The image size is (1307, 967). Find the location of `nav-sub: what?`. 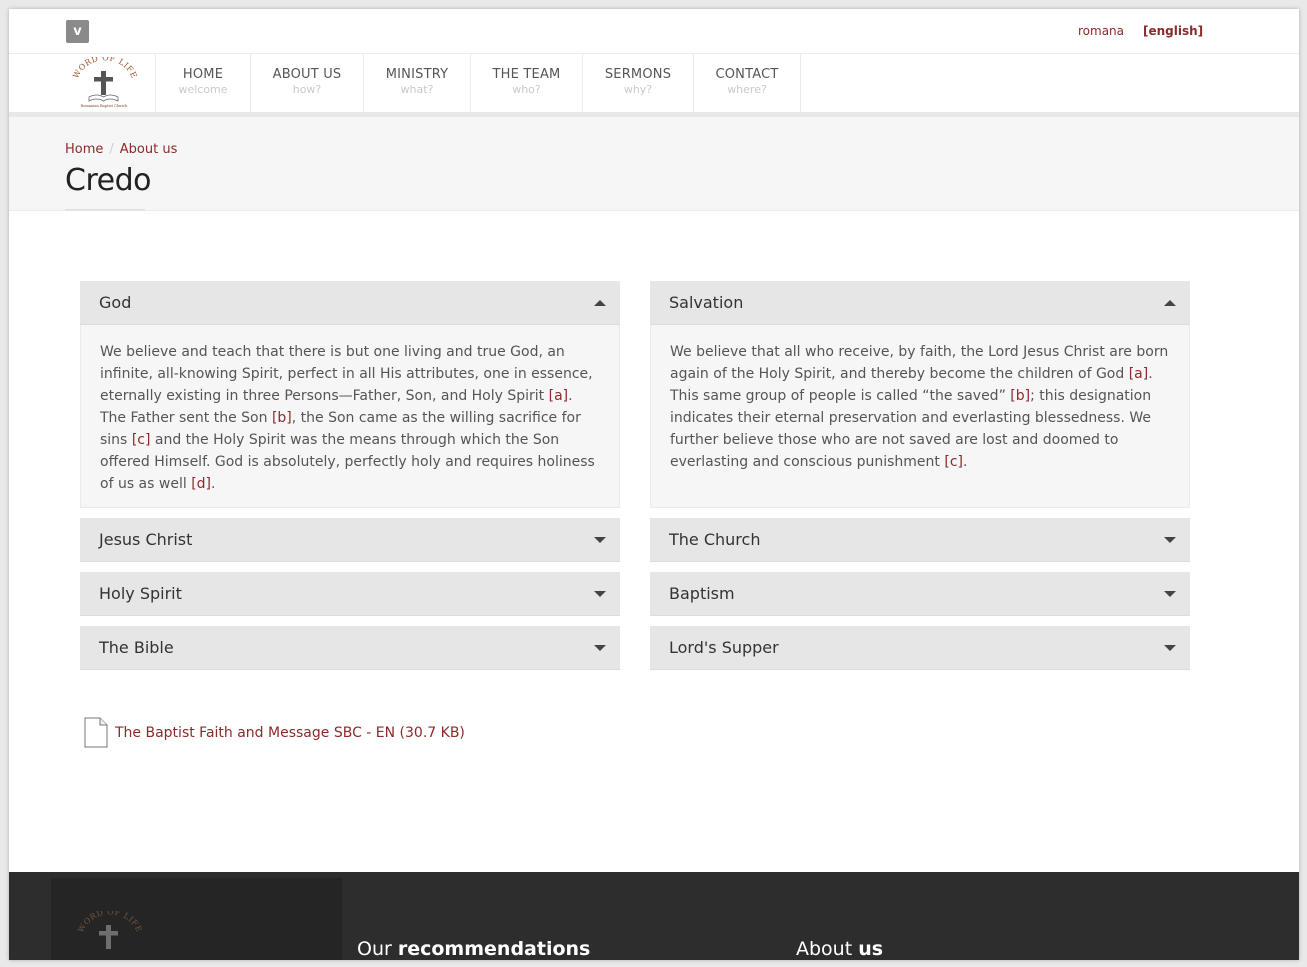

nav-sub: what? is located at coordinates (417, 89).